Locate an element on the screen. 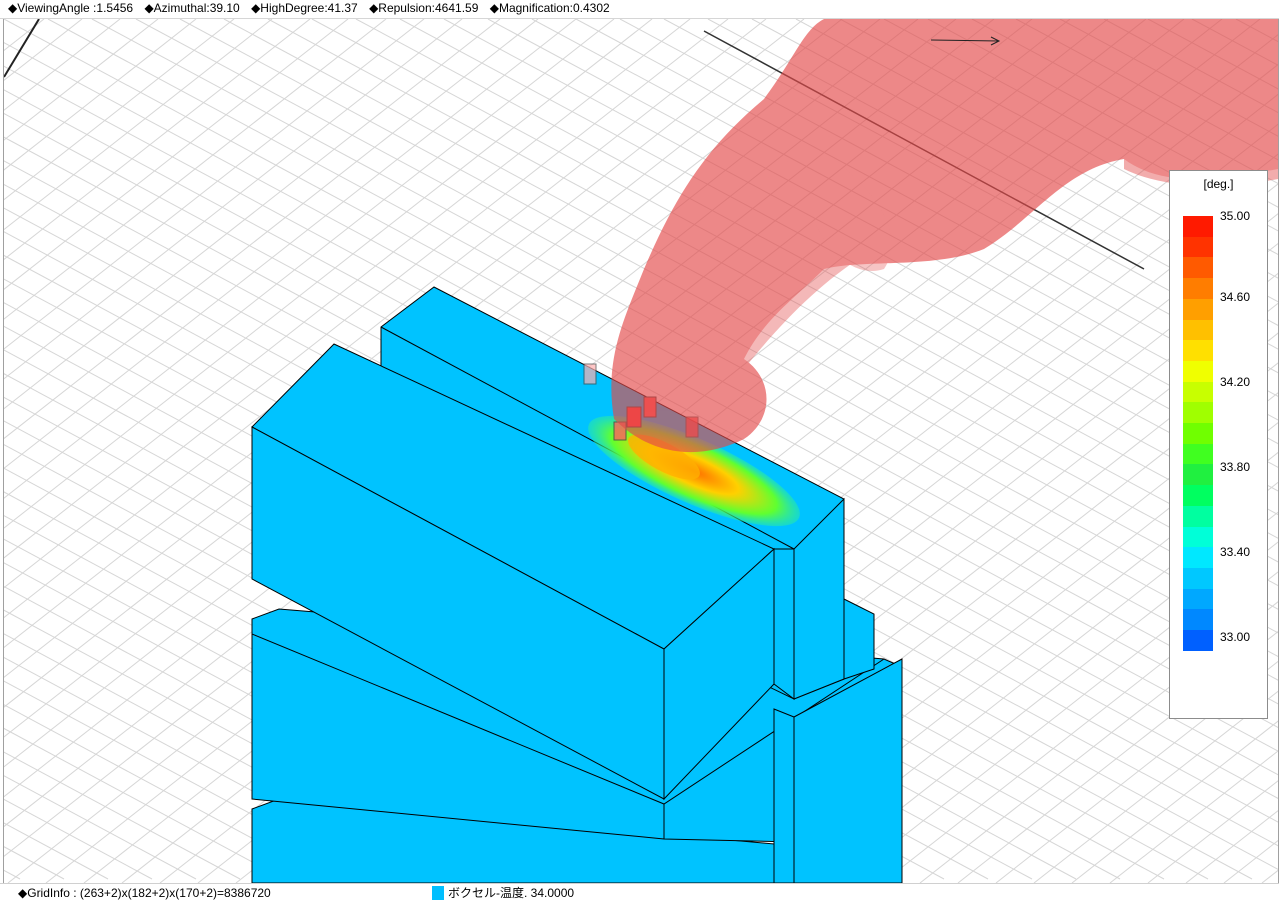  legend-color-bar is located at coordinates (1198, 433).